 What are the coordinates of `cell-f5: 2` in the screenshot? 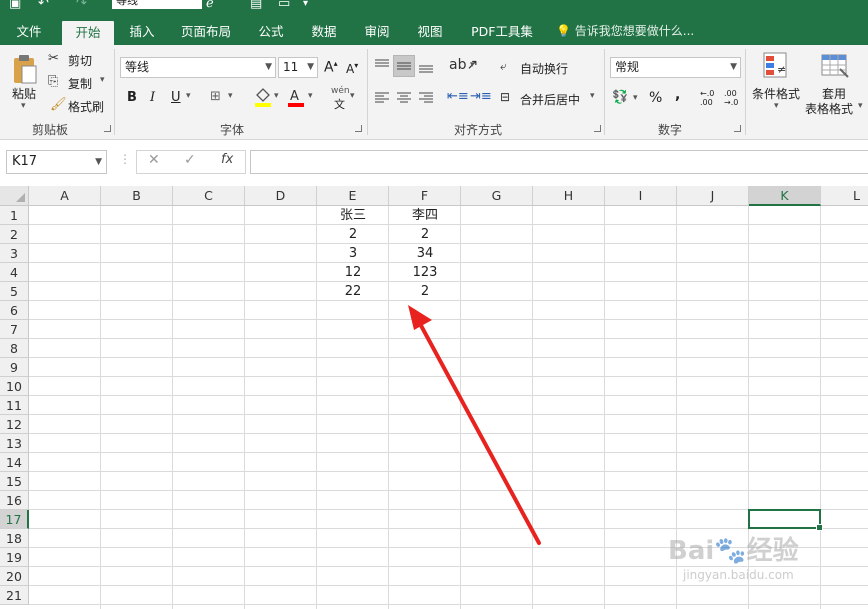 It's located at (425, 291).